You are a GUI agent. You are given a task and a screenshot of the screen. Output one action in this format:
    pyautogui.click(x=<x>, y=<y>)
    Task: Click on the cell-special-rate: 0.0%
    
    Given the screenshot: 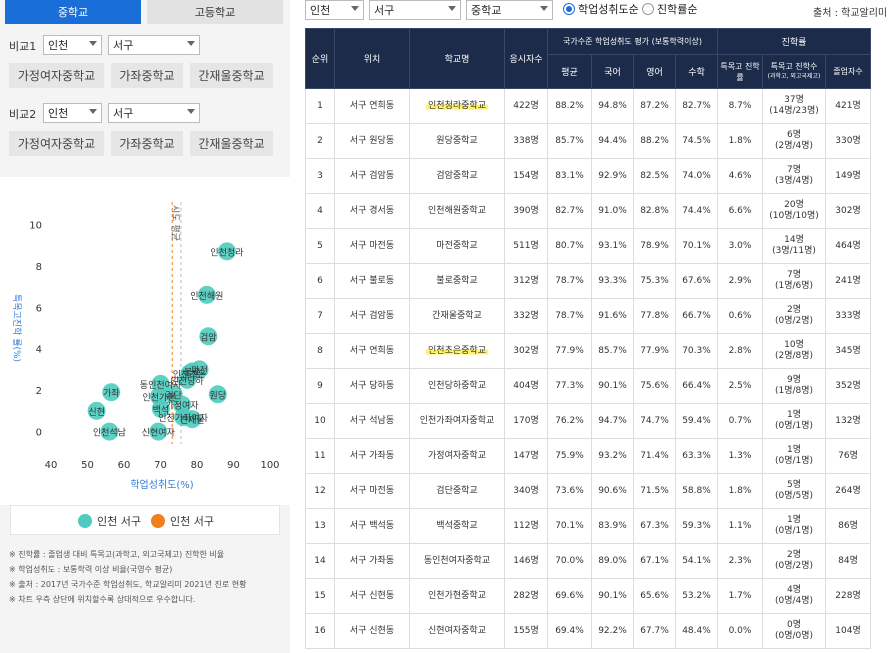 What is the action you would take?
    pyautogui.click(x=740, y=631)
    